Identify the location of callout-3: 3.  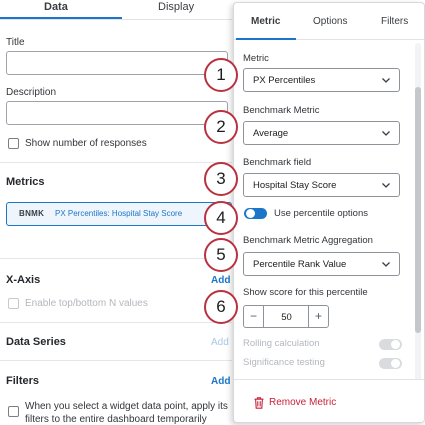
(221, 179).